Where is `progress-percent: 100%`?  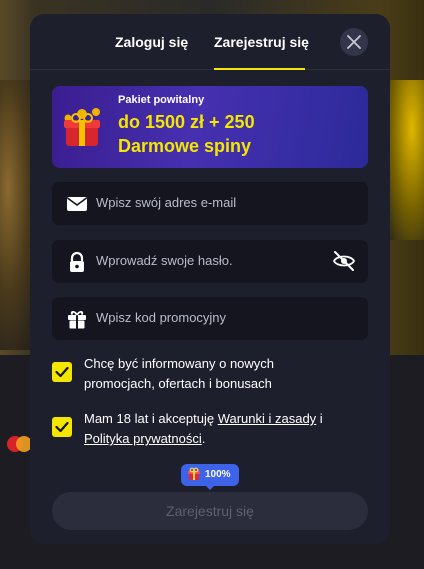
progress-percent: 100% is located at coordinates (218, 474).